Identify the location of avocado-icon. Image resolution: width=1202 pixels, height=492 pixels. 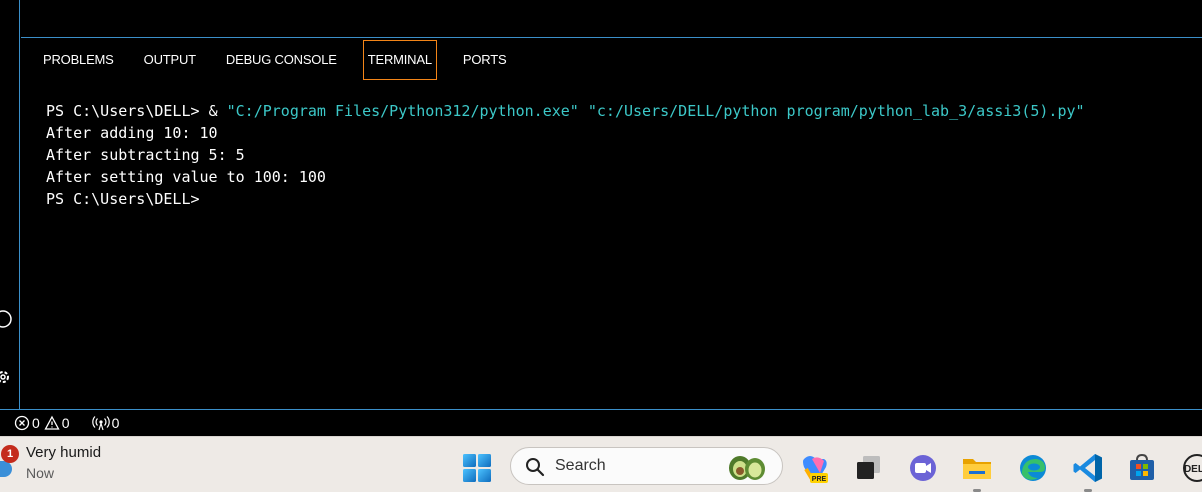
(747, 468).